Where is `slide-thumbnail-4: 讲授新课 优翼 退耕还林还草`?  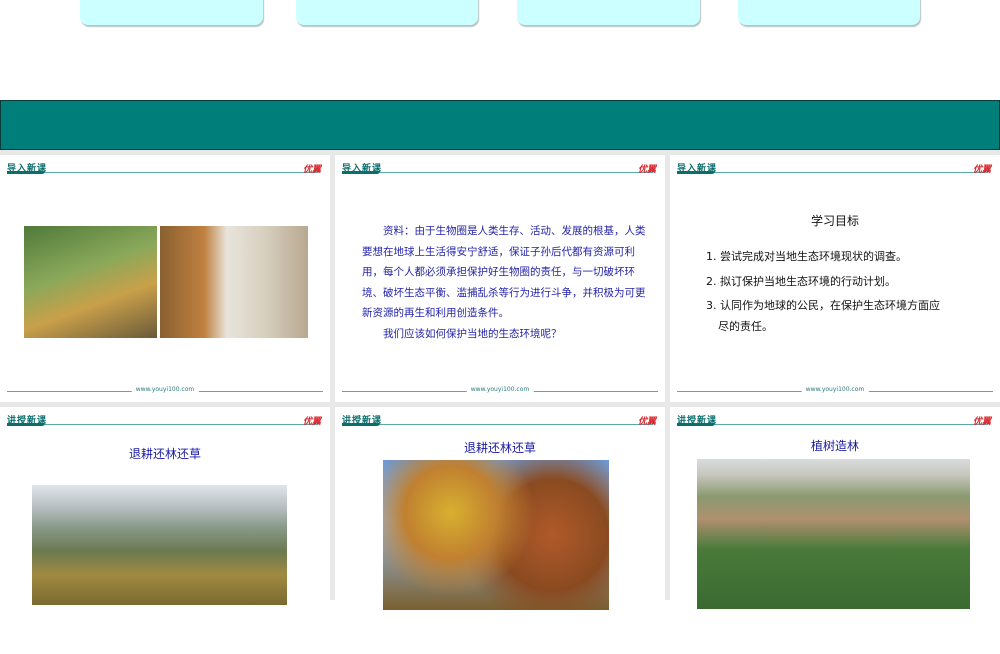
slide-thumbnail-4: 讲授新课 优翼 退耕还林还草 is located at coordinates (165, 530).